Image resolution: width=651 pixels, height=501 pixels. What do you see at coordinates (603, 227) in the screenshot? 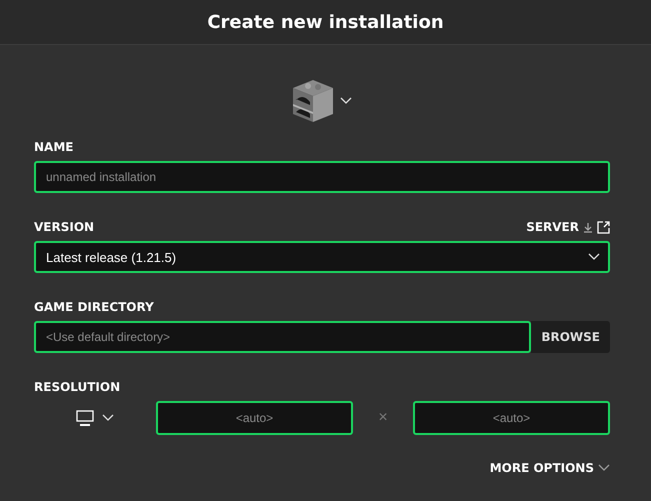
I see `external-link-icon` at bounding box center [603, 227].